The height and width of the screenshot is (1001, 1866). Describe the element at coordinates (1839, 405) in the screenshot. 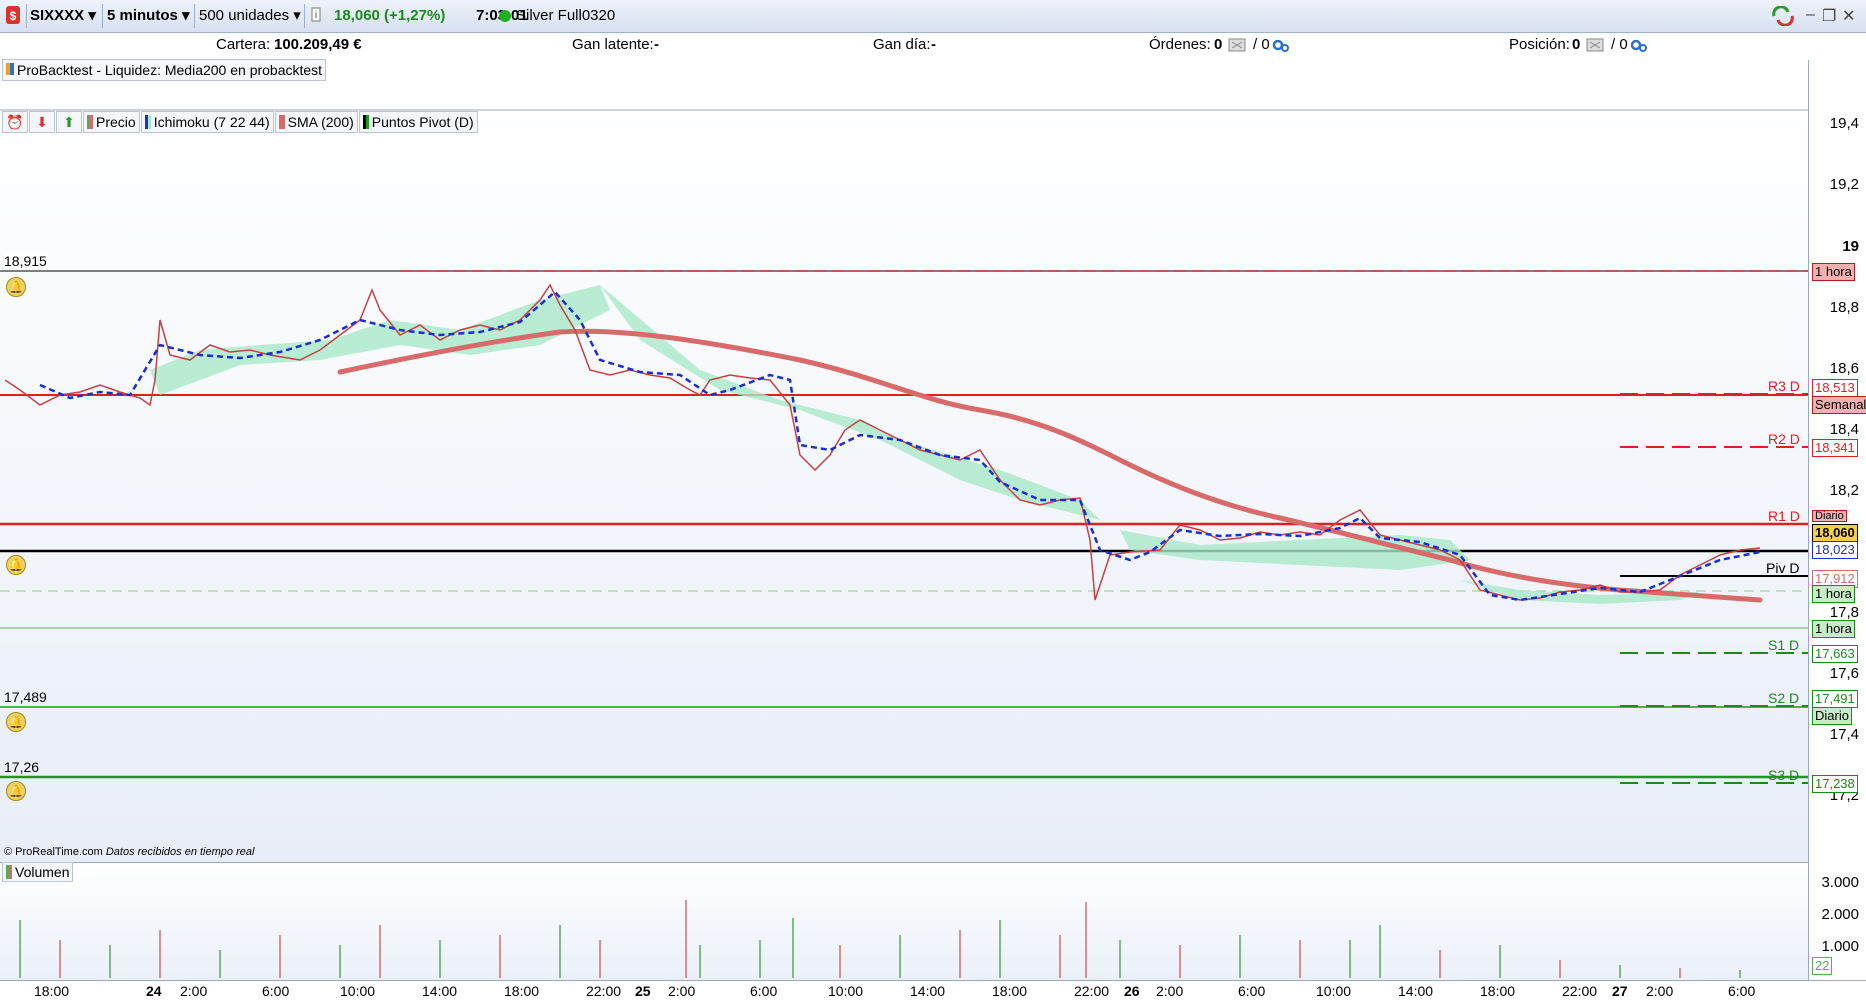

I see `tag-semanal: Semanal` at that location.